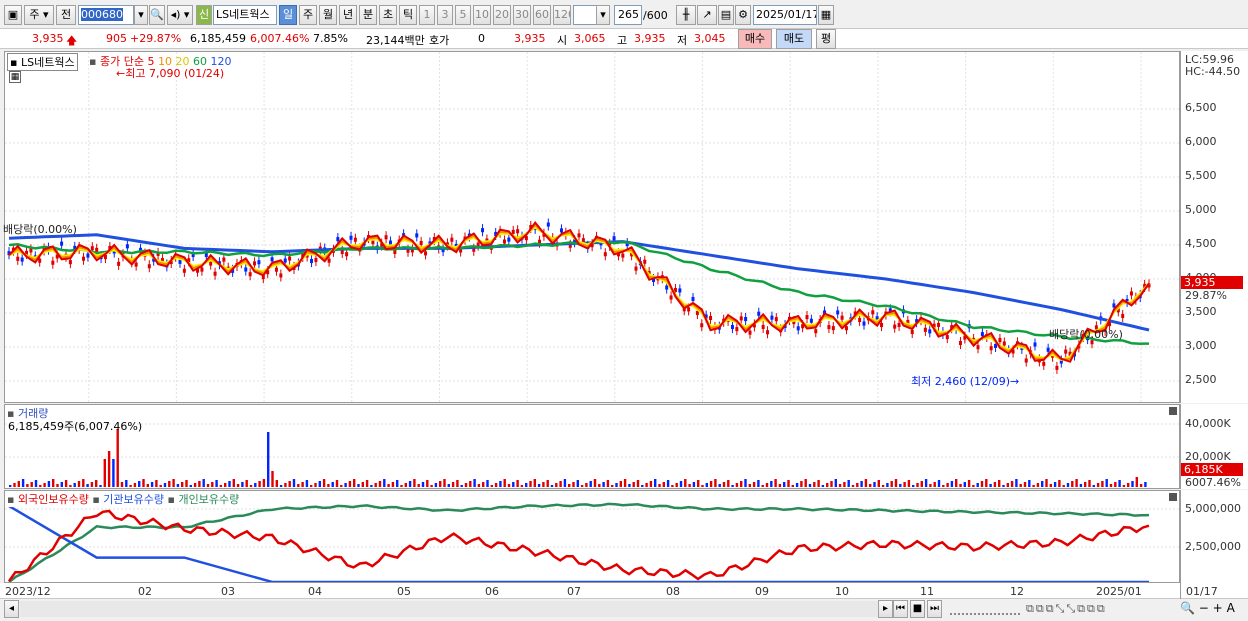 This screenshot has height=621, width=1248. Describe the element at coordinates (686, 15) in the screenshot. I see `candle-type-icon: ╫` at that location.